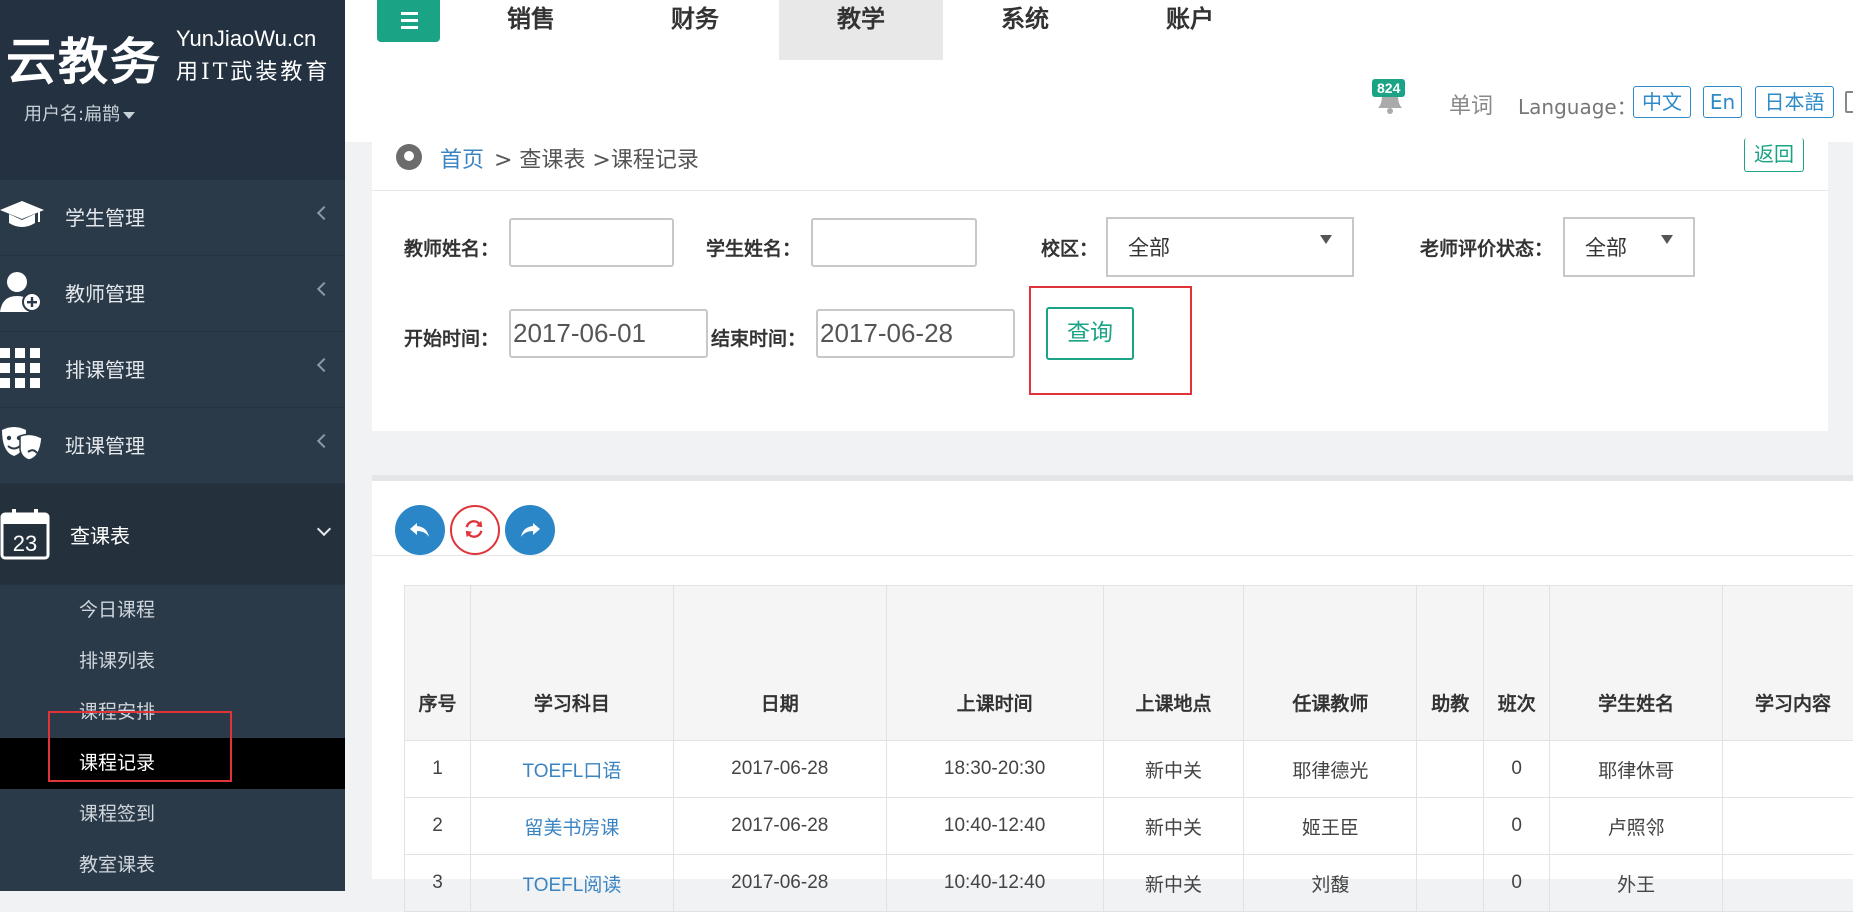  What do you see at coordinates (531, 30) in the screenshot?
I see `tab-sales: 销售` at bounding box center [531, 30].